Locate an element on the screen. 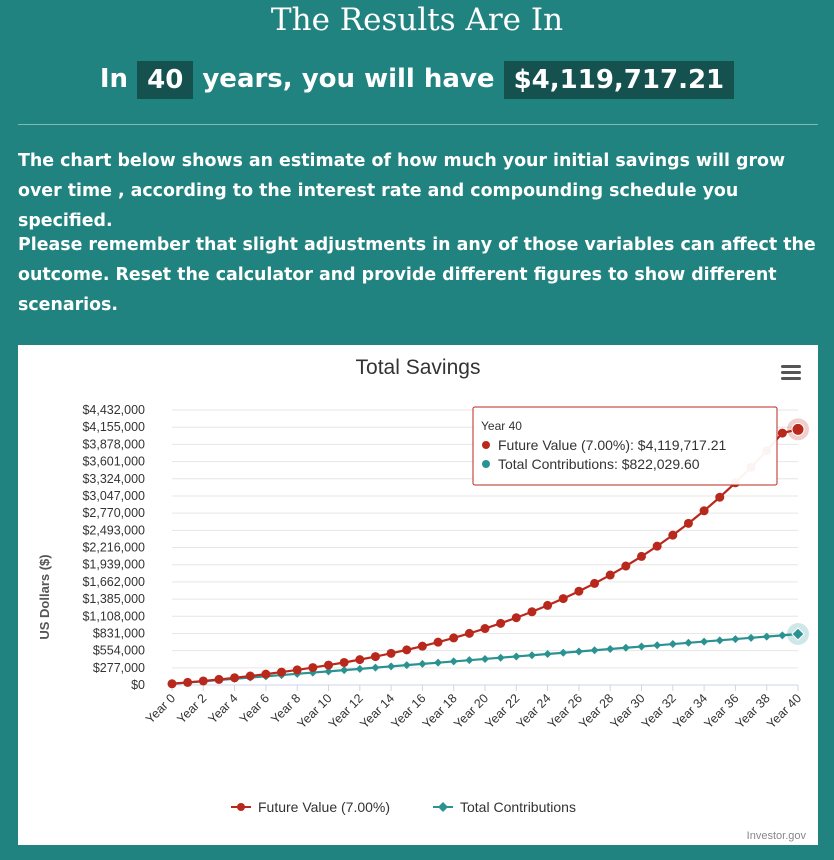 The image size is (834, 860). chart-menu-icon is located at coordinates (791, 373).